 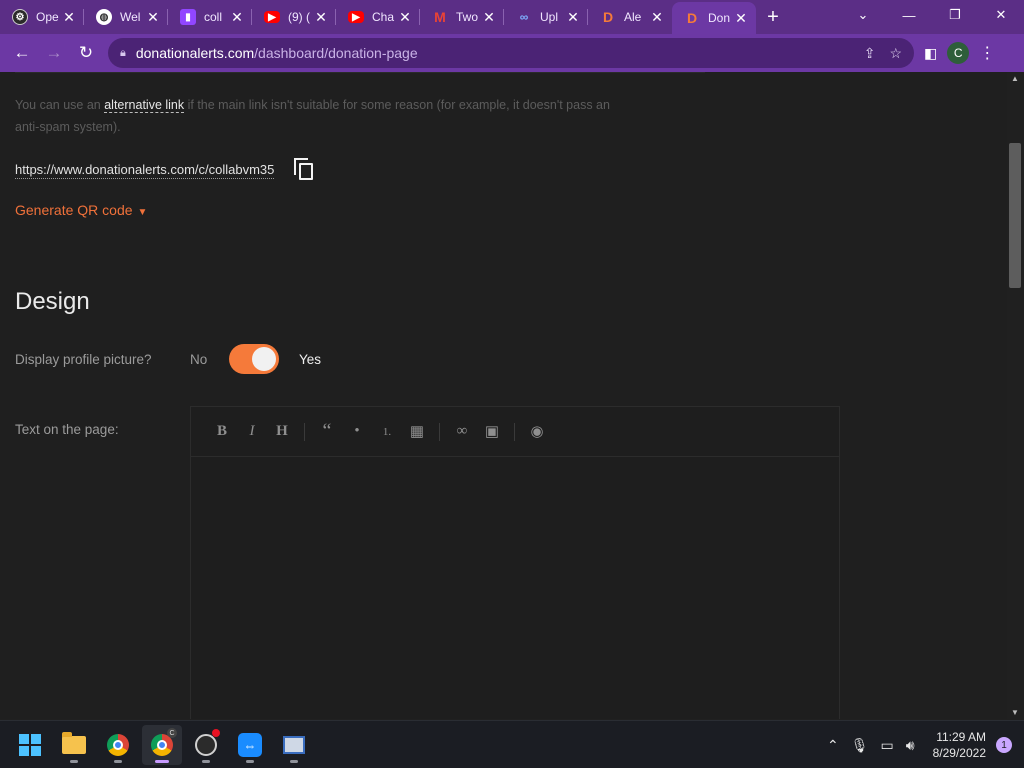 What do you see at coordinates (863, 15) in the screenshot?
I see `tab-search-icon: ⌄` at bounding box center [863, 15].